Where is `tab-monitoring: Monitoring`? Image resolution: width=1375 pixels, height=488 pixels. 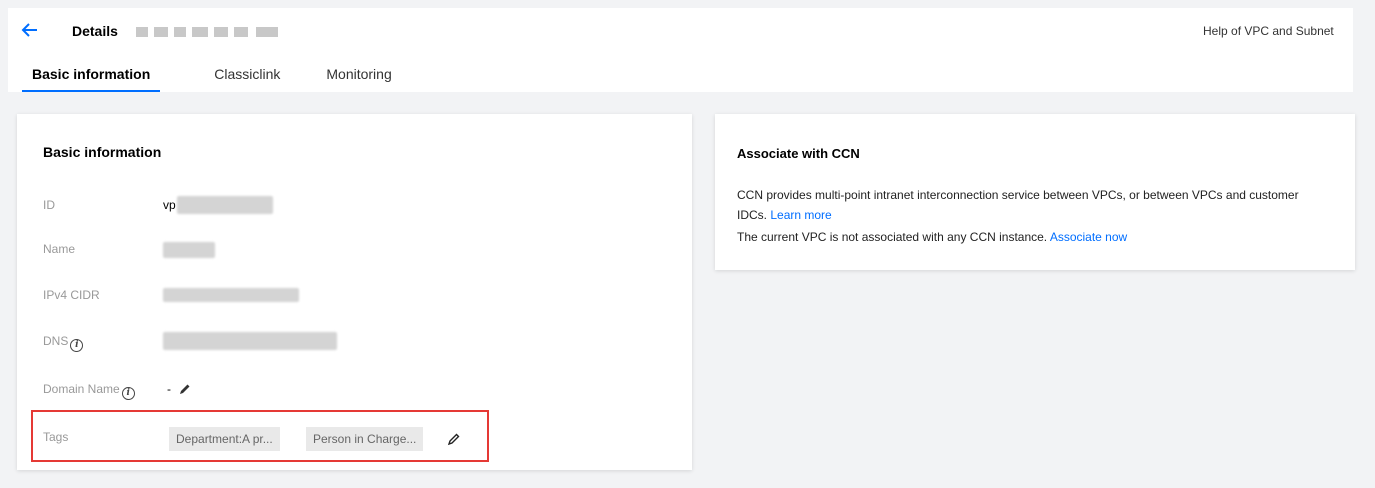 tab-monitoring: Monitoring is located at coordinates (358, 78).